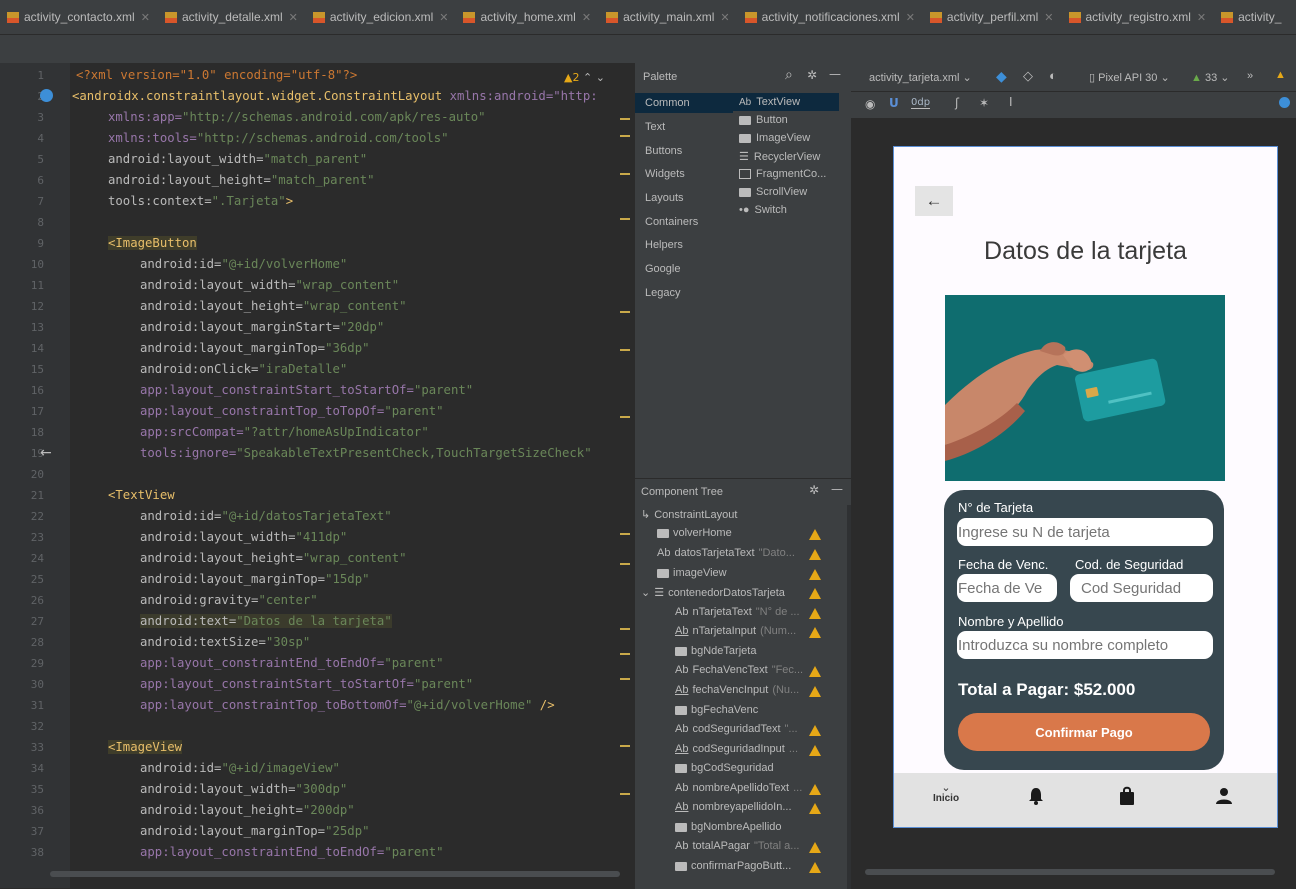 This screenshot has width=1296, height=889. Describe the element at coordinates (920, 77) in the screenshot. I see `layout-file-selector: activity_tarjeta.xml ⌄` at that location.